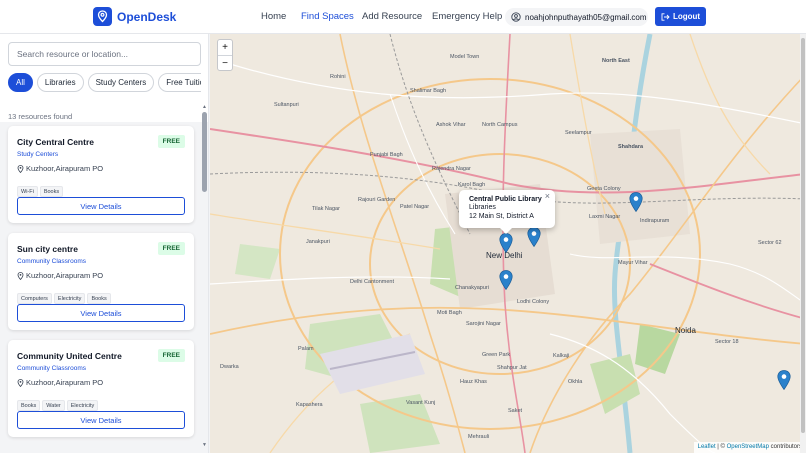  I want to click on map-label: Sector 62, so click(770, 243).